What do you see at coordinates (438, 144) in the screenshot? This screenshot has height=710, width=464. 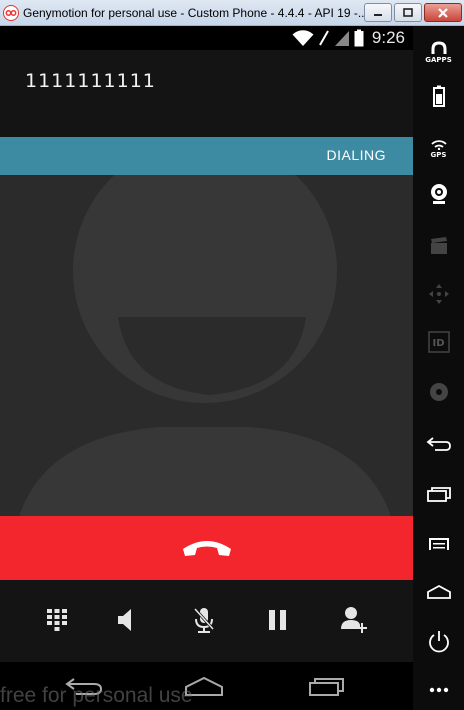 I see `gps-icon` at bounding box center [438, 144].